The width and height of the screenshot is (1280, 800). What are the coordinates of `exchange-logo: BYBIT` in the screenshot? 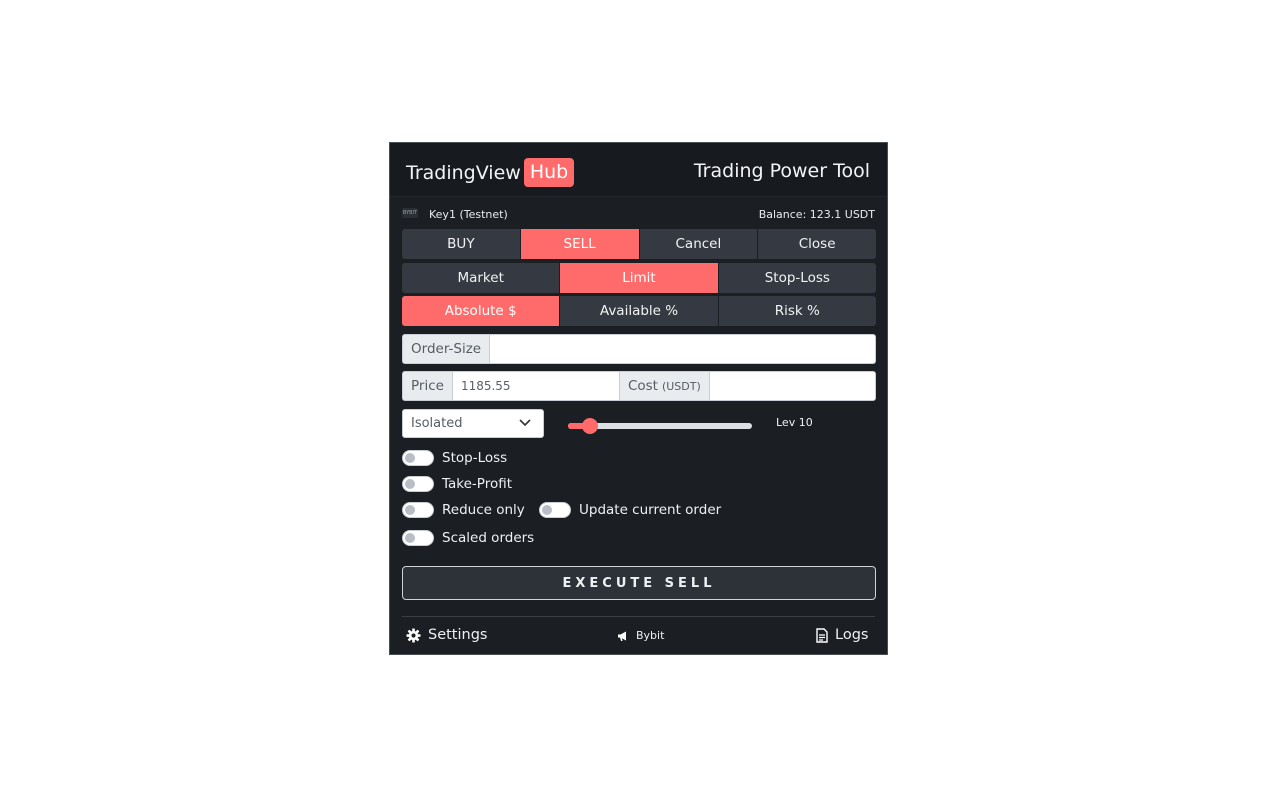 It's located at (410, 213).